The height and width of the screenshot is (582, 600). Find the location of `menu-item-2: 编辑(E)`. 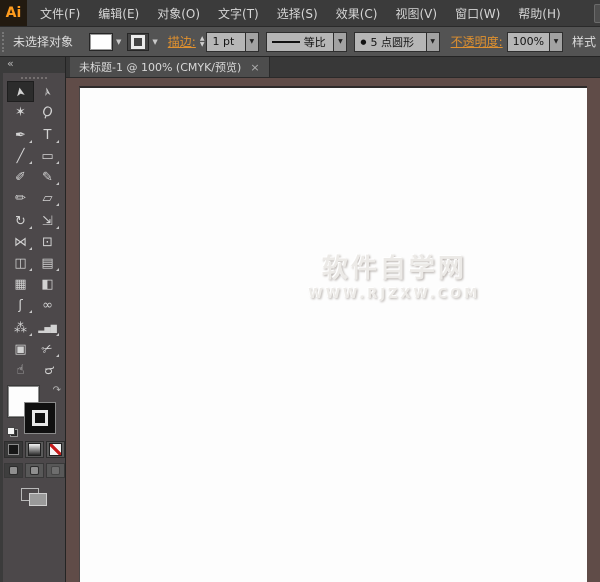

menu-item-2: 编辑(E) is located at coordinates (118, 13).